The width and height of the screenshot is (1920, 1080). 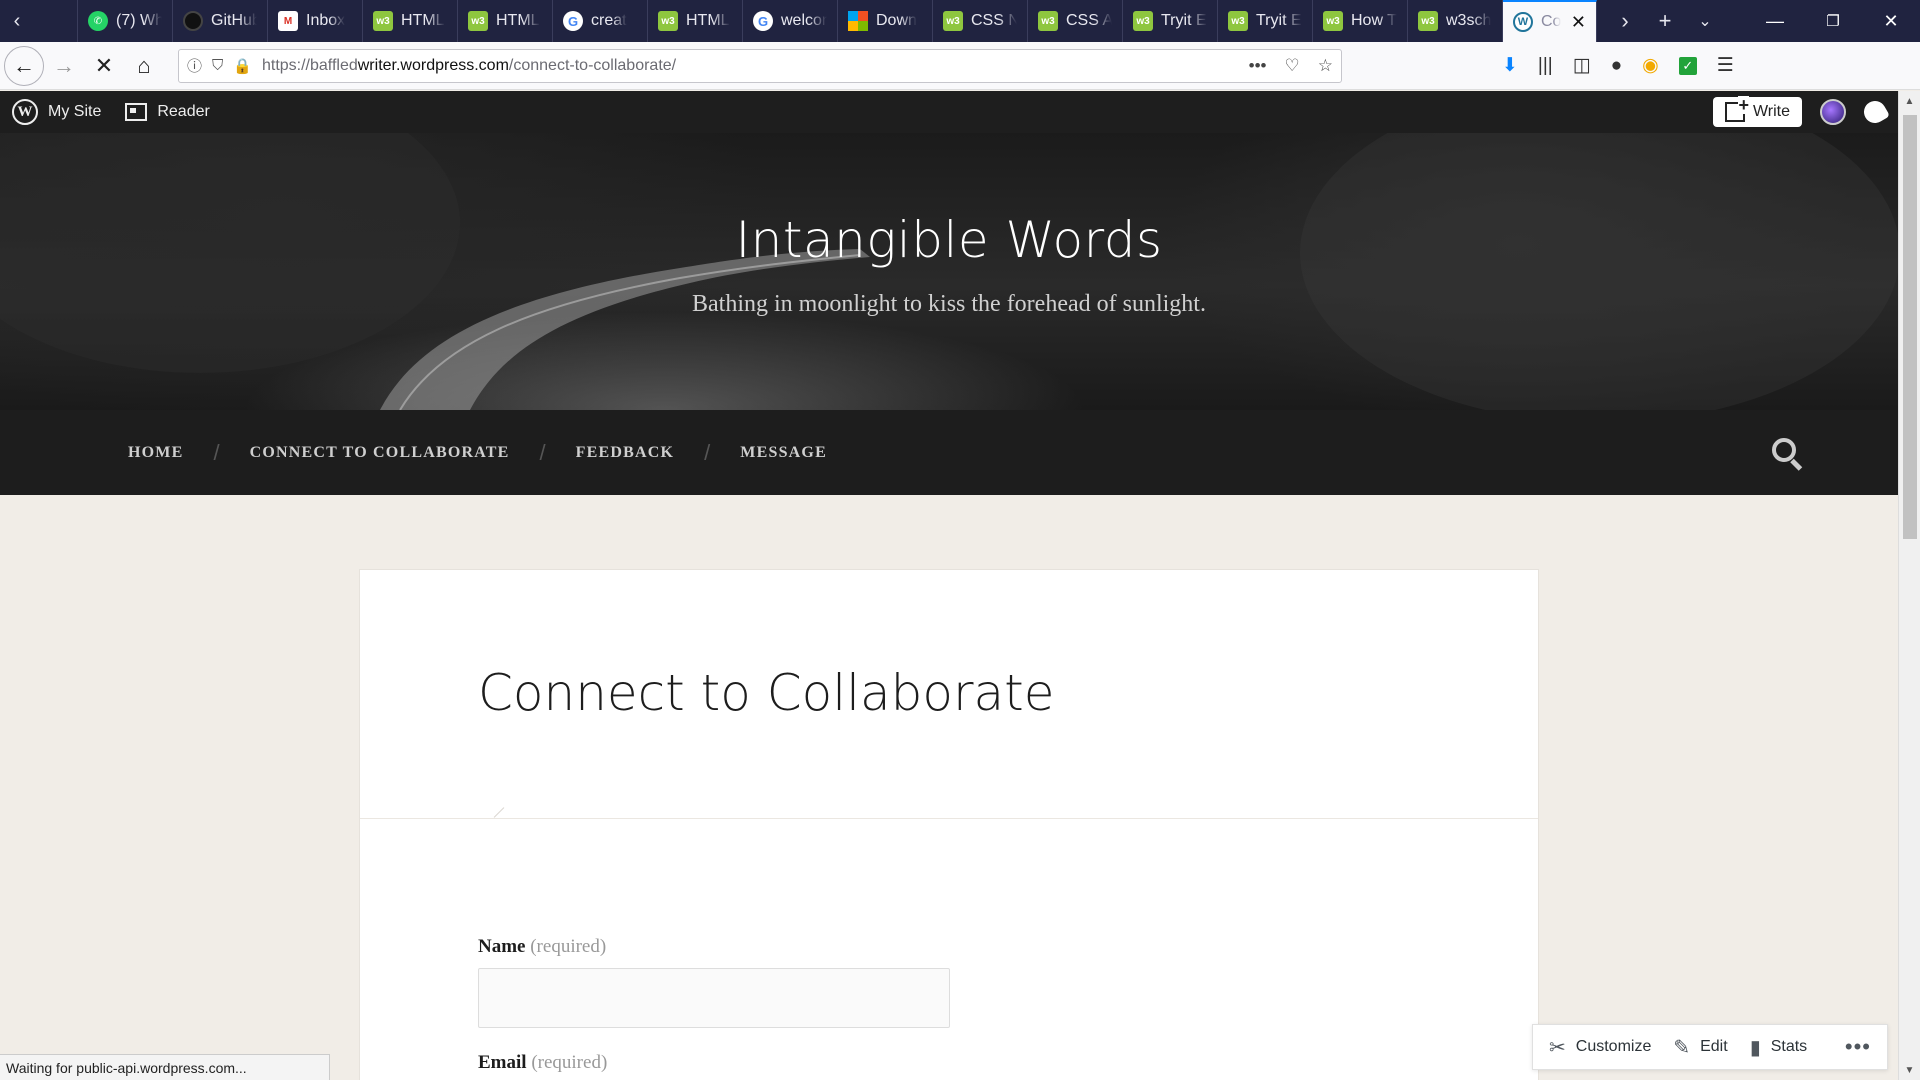 I want to click on stop-loading-button: ✕, so click(x=104, y=66).